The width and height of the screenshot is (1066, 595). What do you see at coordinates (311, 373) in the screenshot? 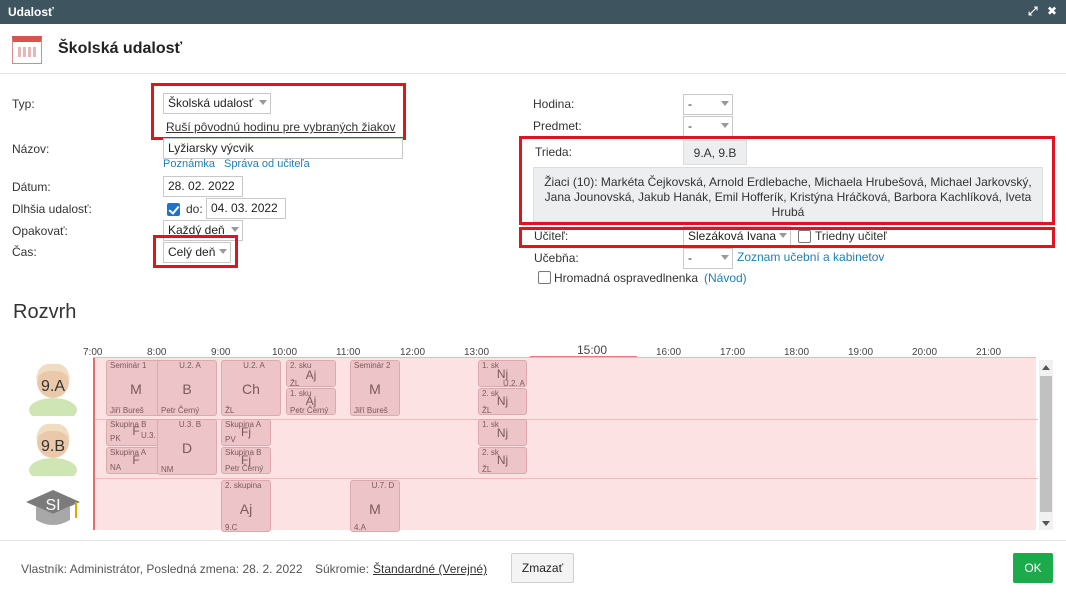
I see `lesson-card: 2. sku Aj ŽL` at bounding box center [311, 373].